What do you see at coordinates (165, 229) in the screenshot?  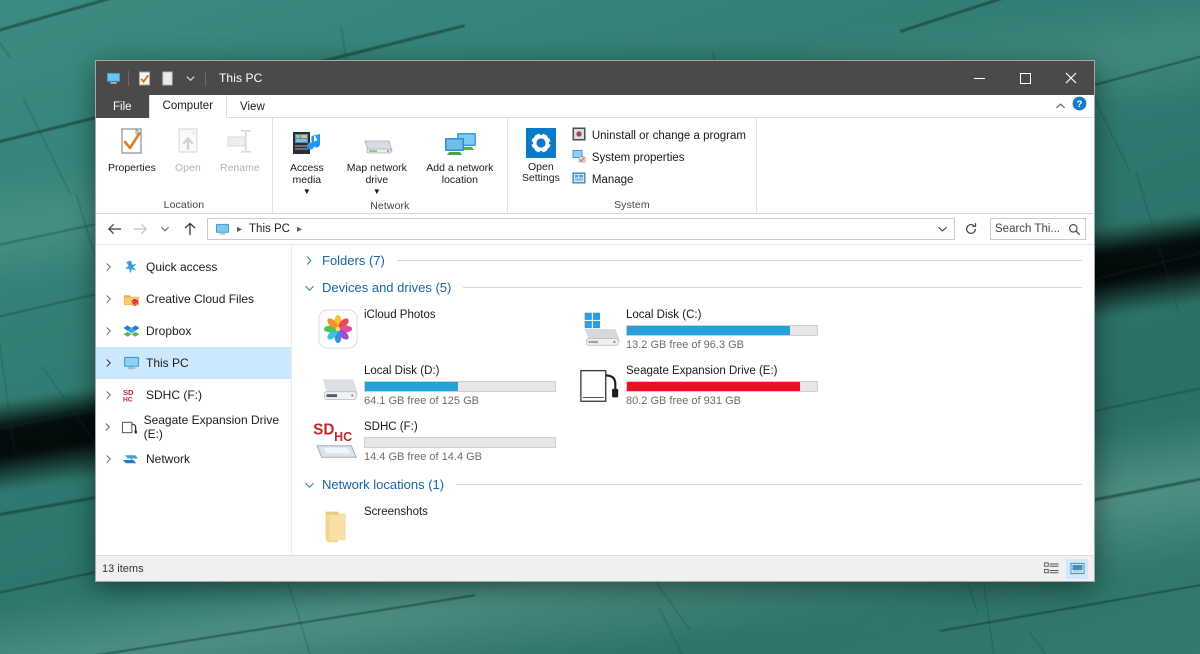 I see `recent-locations-button` at bounding box center [165, 229].